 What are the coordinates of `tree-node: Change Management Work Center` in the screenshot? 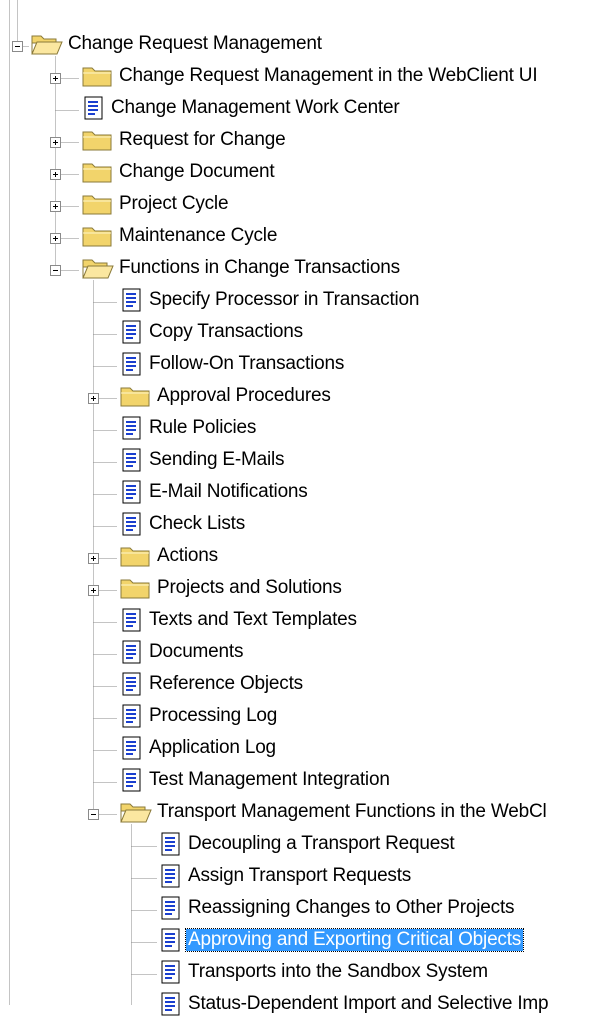 It's located at (302, 109).